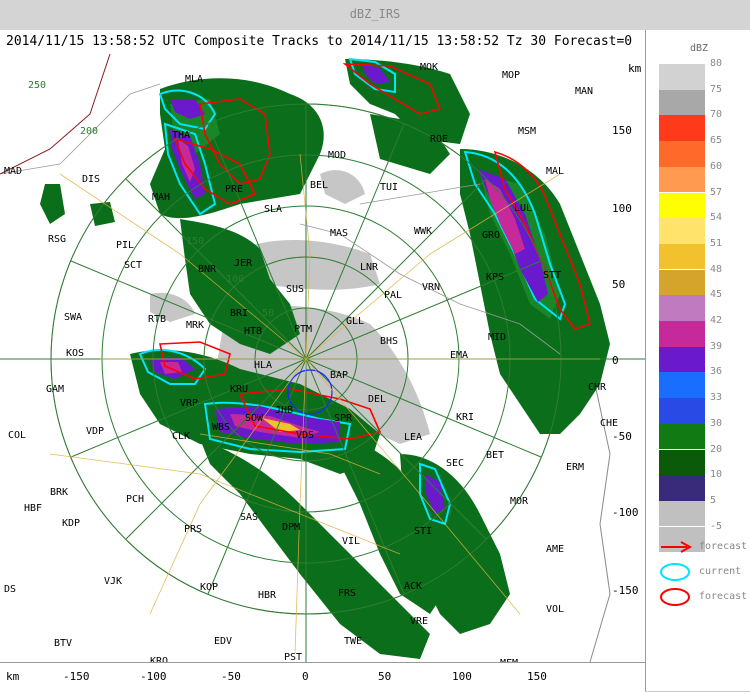 This screenshot has width=750, height=692. Describe the element at coordinates (157, 319) in the screenshot. I see `station-label: RTB` at that location.